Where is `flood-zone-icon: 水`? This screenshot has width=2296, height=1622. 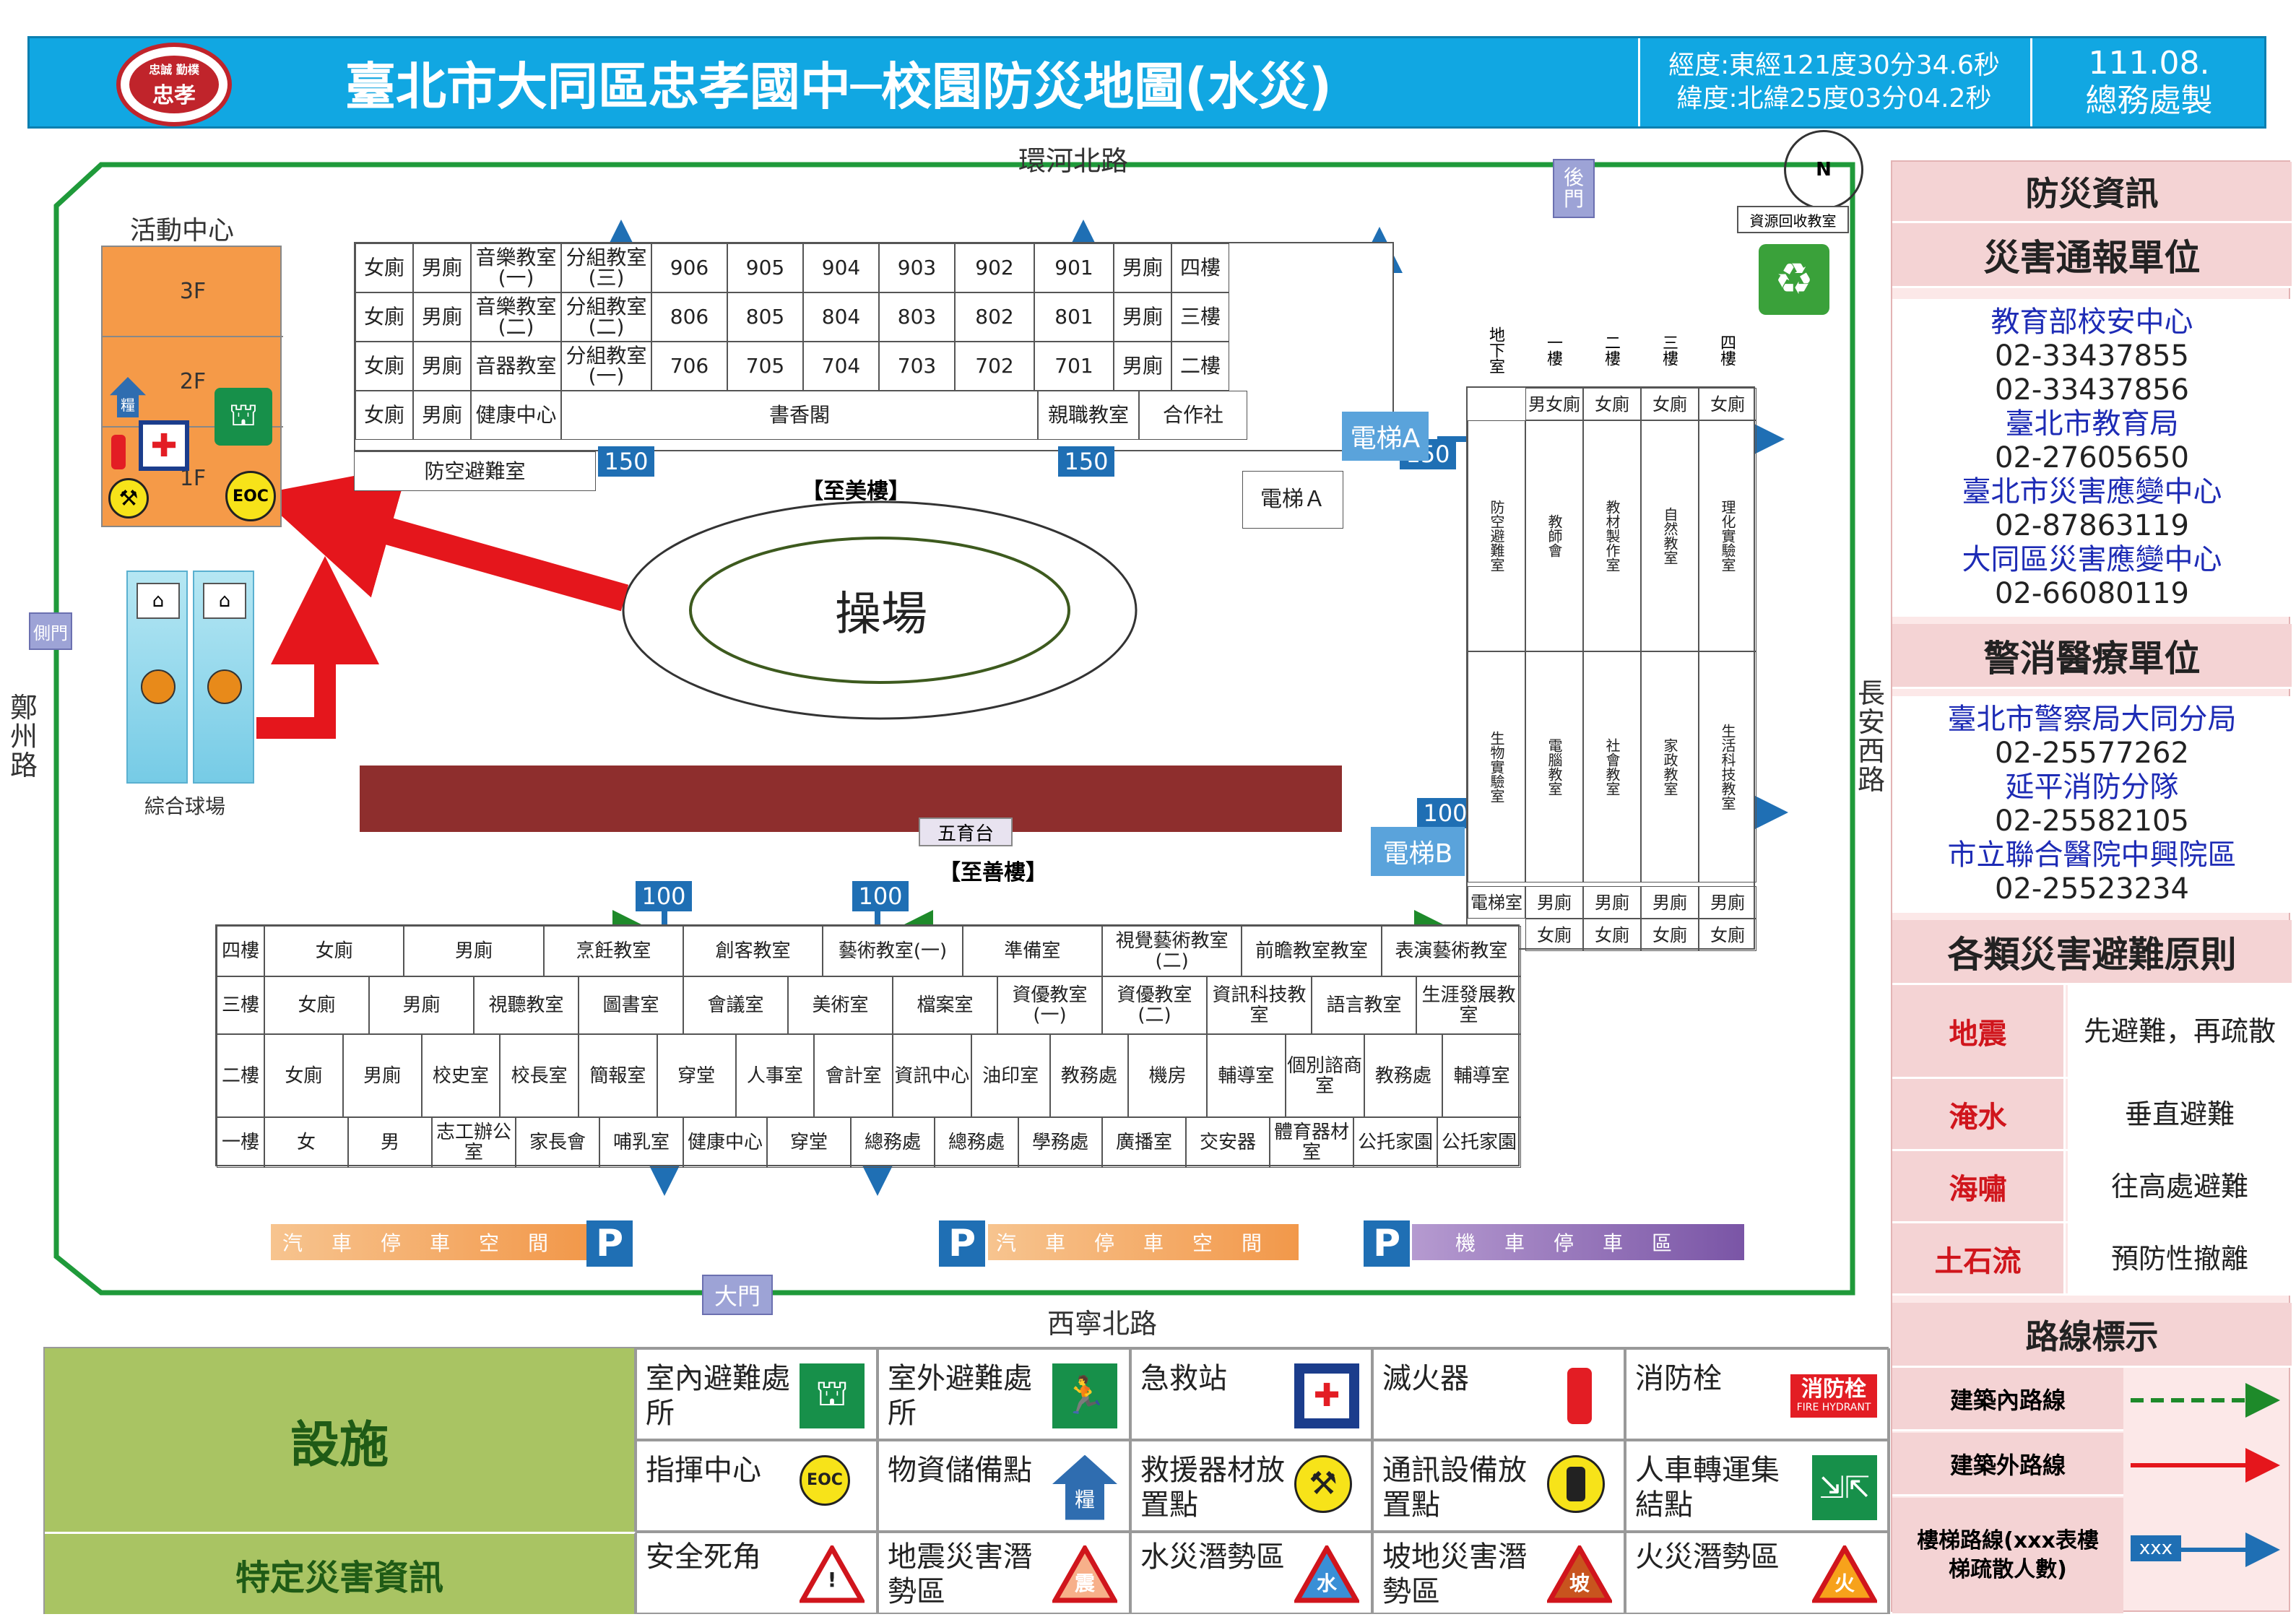
flood-zone-icon: 水 is located at coordinates (1326, 1575).